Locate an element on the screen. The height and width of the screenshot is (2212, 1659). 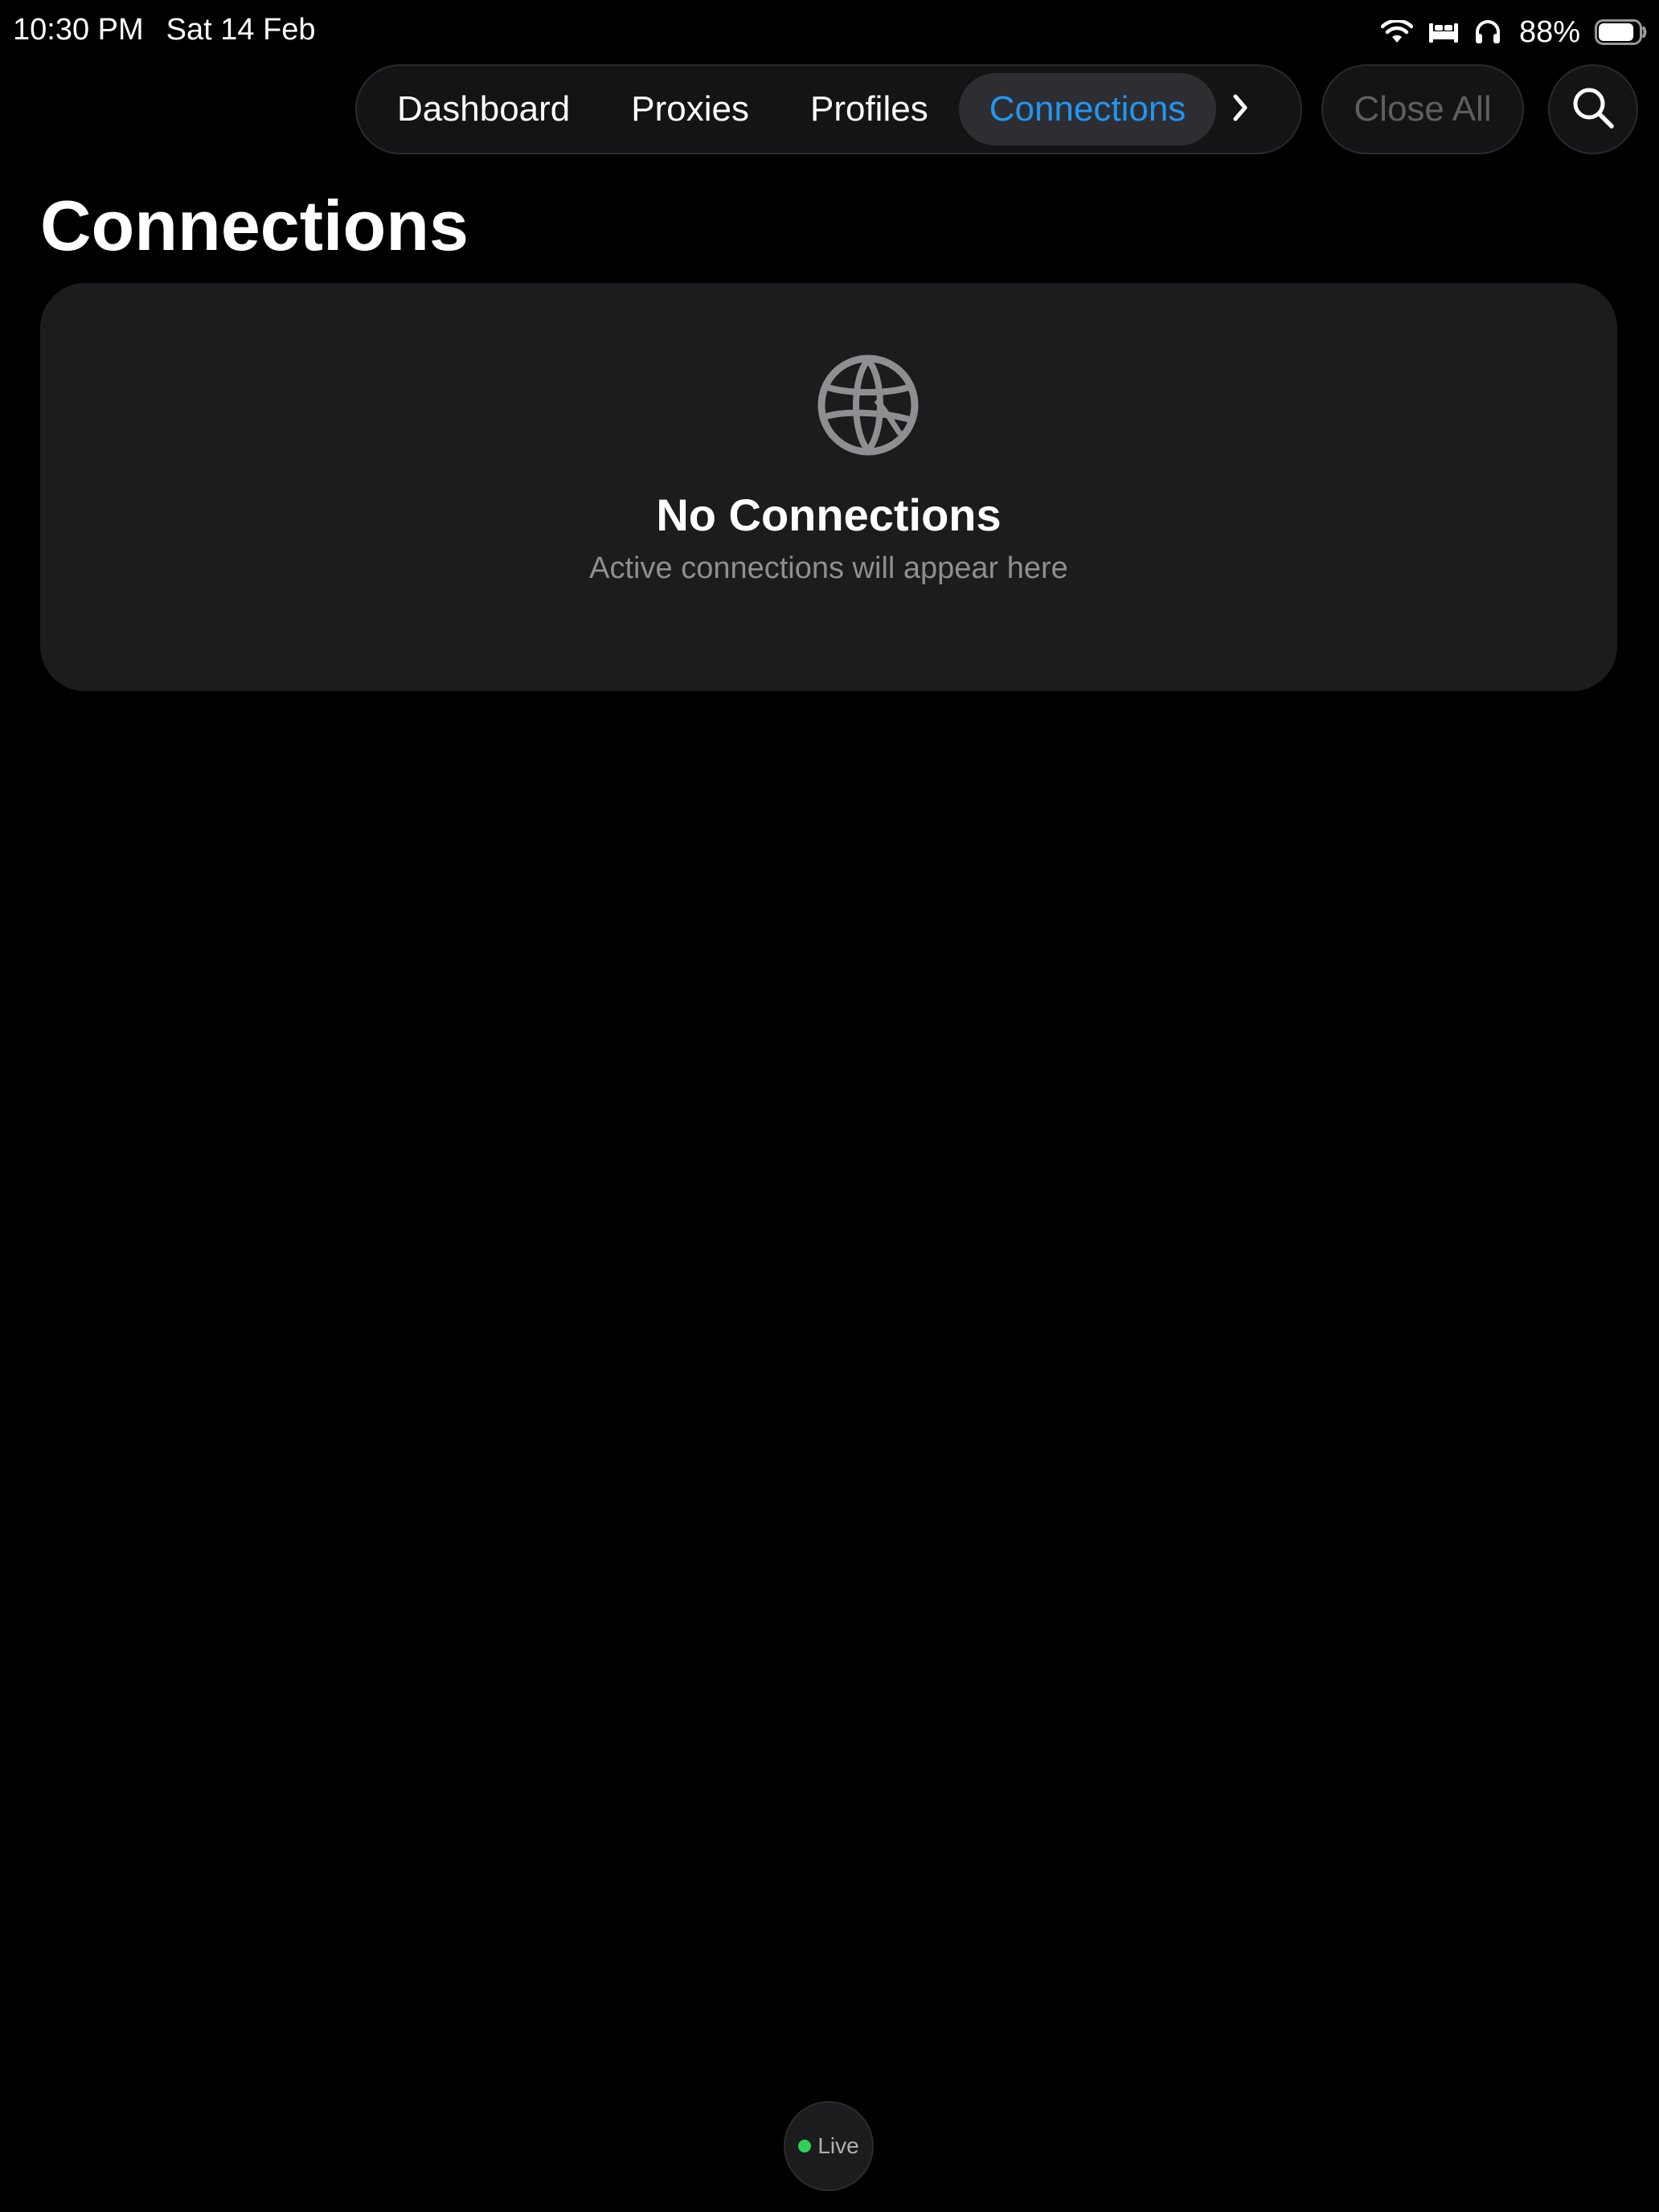
search-icon is located at coordinates (1593, 109).